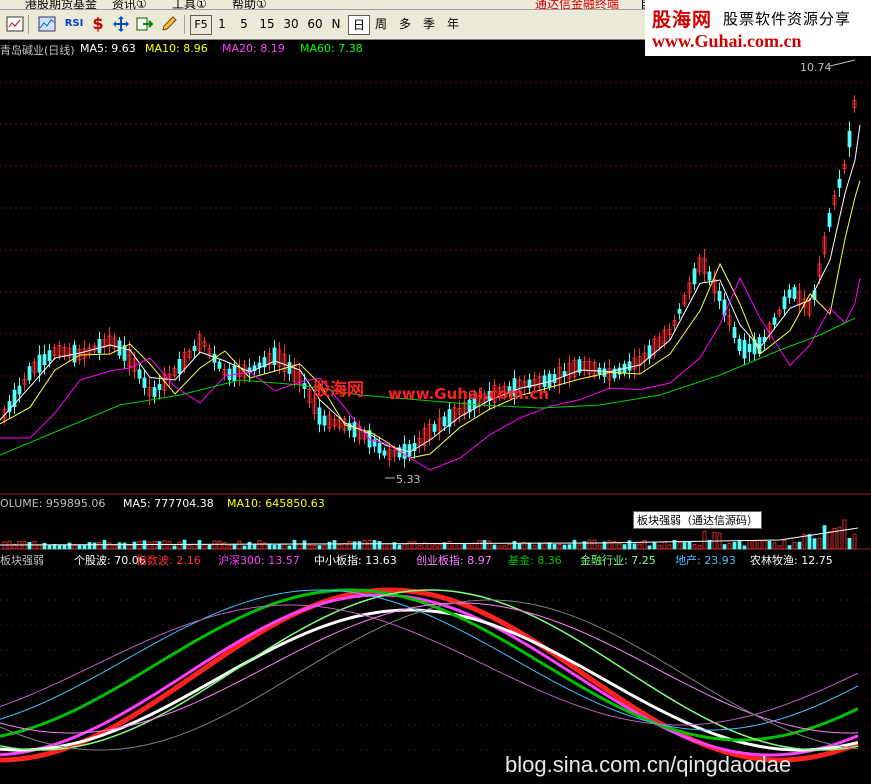  What do you see at coordinates (454, 560) in the screenshot?
I see `legend-gem: 创业板指: 8.97` at bounding box center [454, 560].